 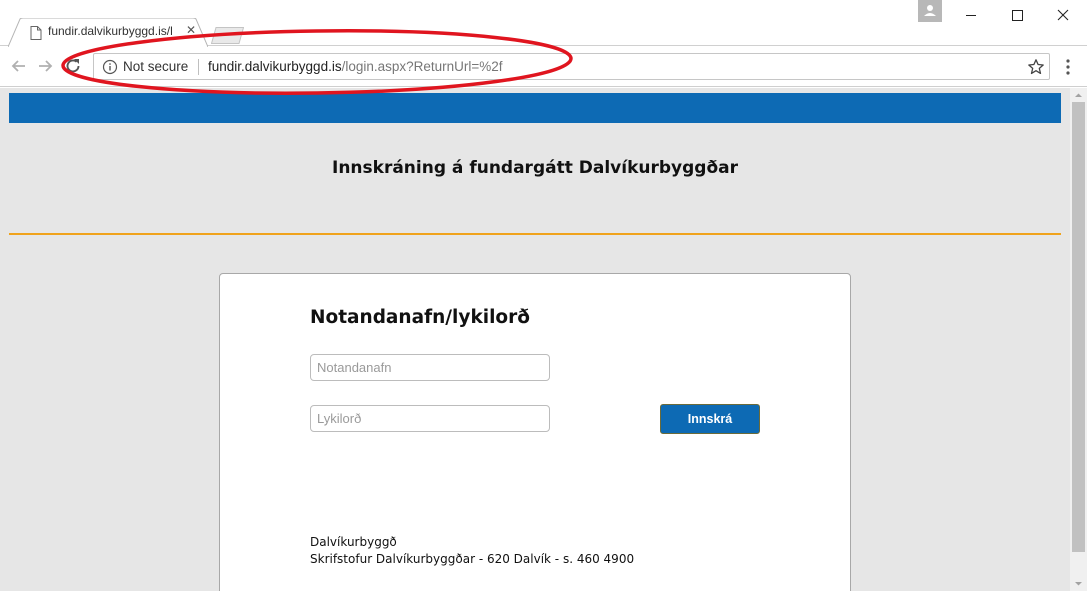 I want to click on url-path: /login.aspx?ReturnUrl=%2f, so click(x=422, y=66).